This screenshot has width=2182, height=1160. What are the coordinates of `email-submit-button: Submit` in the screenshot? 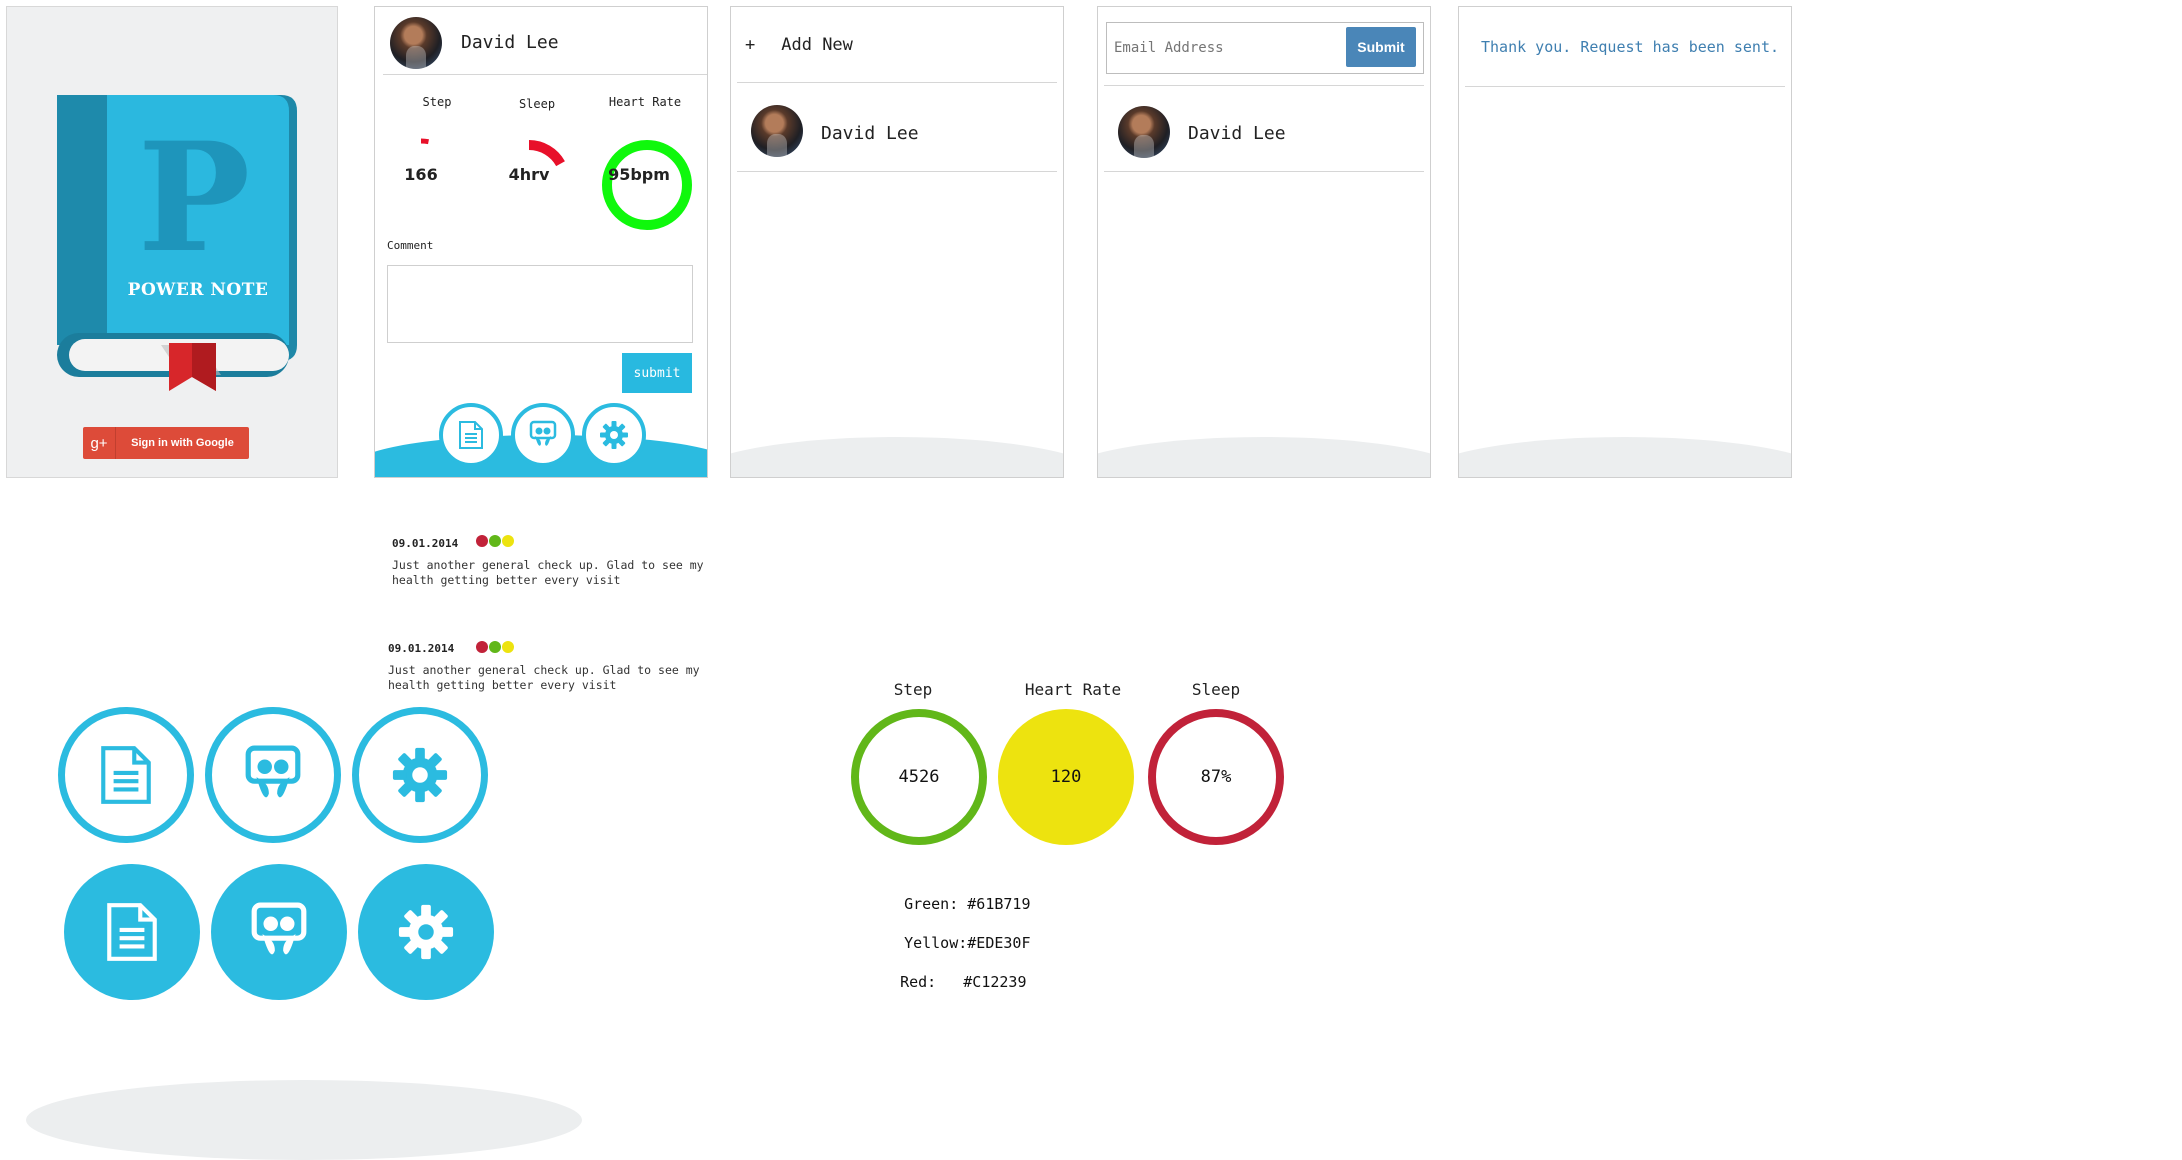 It's located at (1381, 47).